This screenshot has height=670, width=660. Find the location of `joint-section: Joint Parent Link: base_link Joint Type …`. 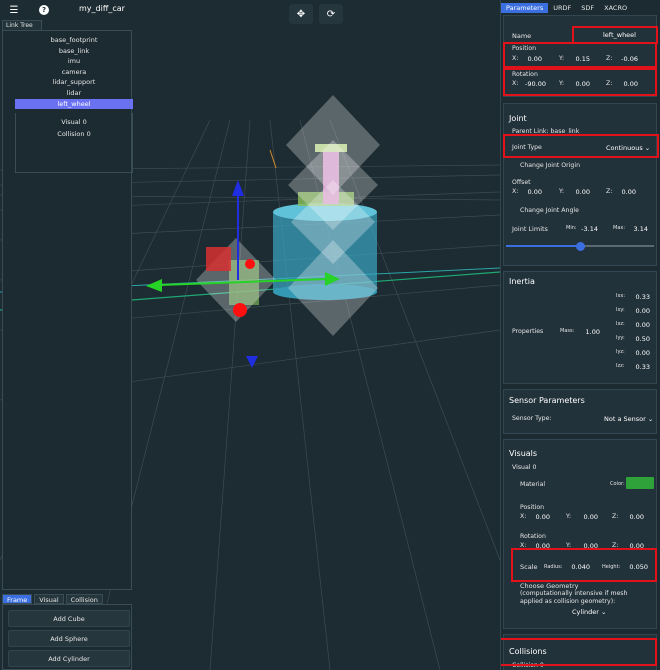

joint-section: Joint Parent Link: base_link Joint Type … is located at coordinates (580, 184).